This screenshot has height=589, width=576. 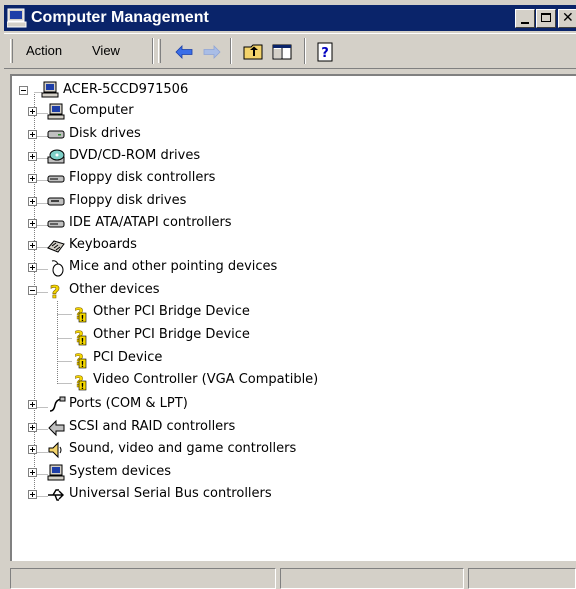 I want to click on tree-item-label: Floppy disk drives, so click(x=128, y=200).